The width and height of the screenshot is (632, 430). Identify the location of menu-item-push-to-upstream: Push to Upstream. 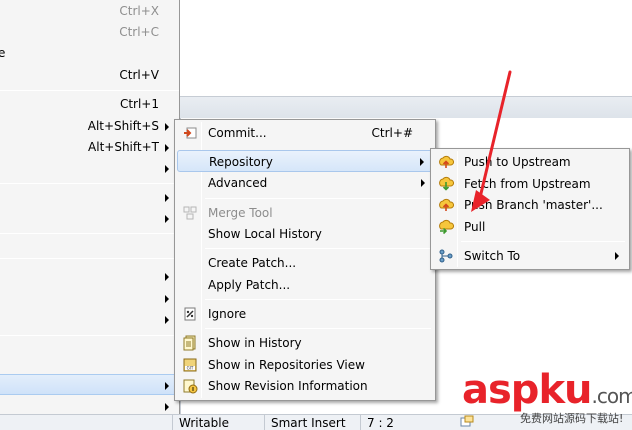
(530, 162).